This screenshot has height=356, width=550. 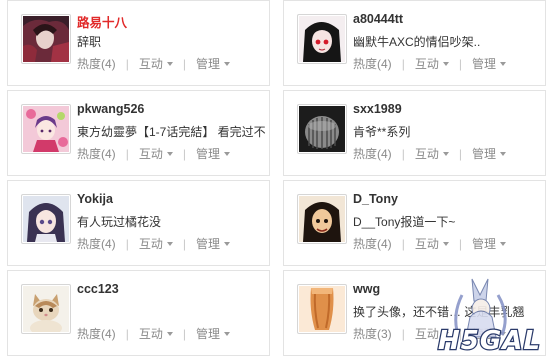 What do you see at coordinates (378, 19) in the screenshot?
I see `username: a80444tt` at bounding box center [378, 19].